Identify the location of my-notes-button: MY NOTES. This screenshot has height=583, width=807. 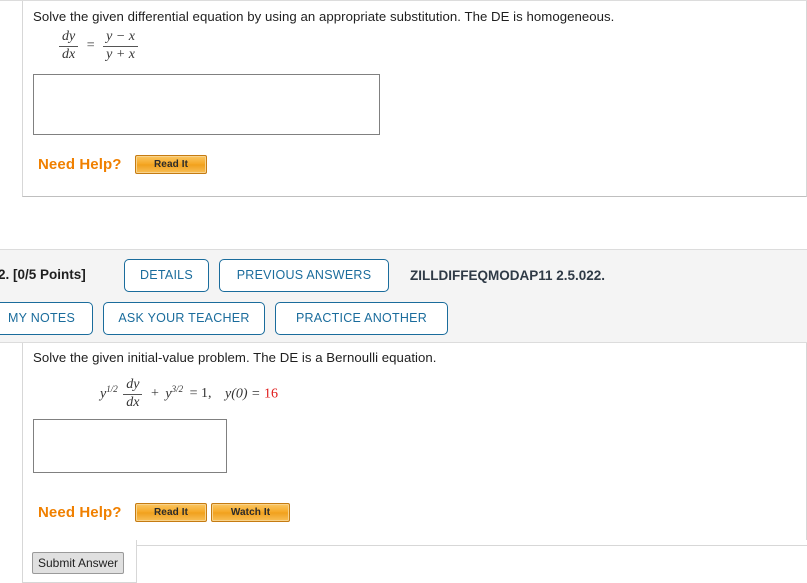
(46, 318).